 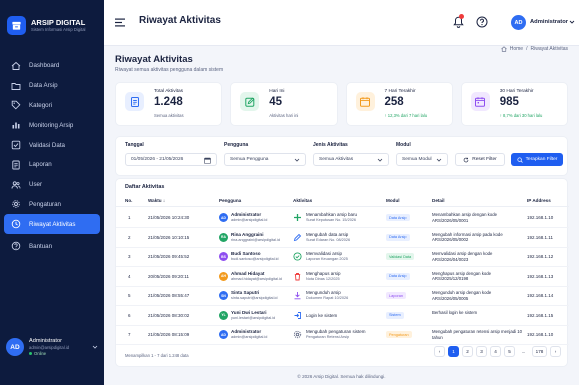 I want to click on row-time: 21/05/2026 08:30:02, so click(x=169, y=315).